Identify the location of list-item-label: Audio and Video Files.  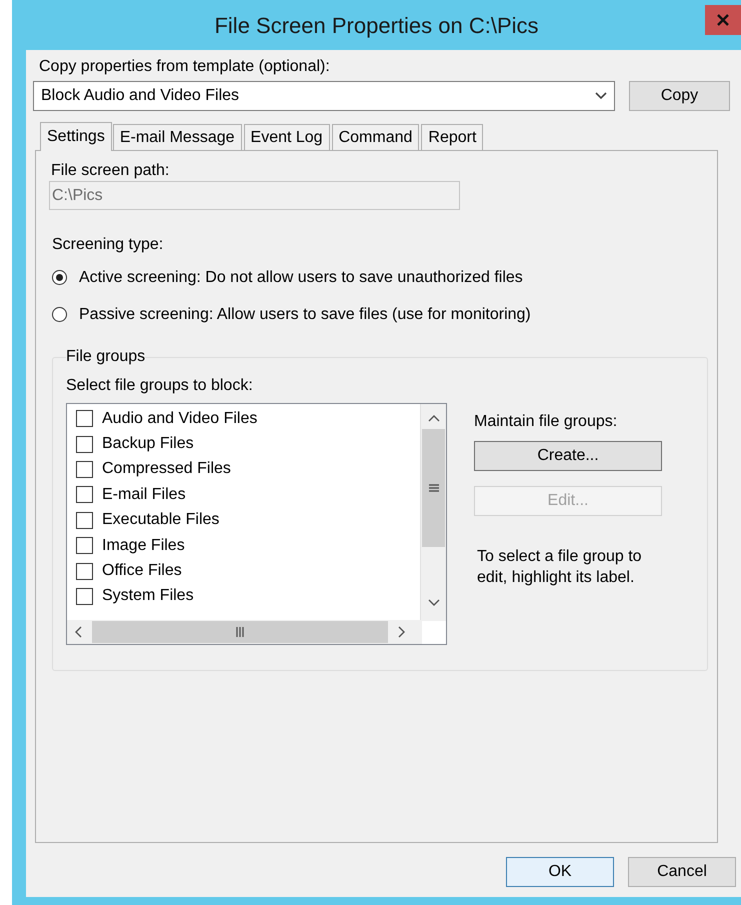
(180, 418).